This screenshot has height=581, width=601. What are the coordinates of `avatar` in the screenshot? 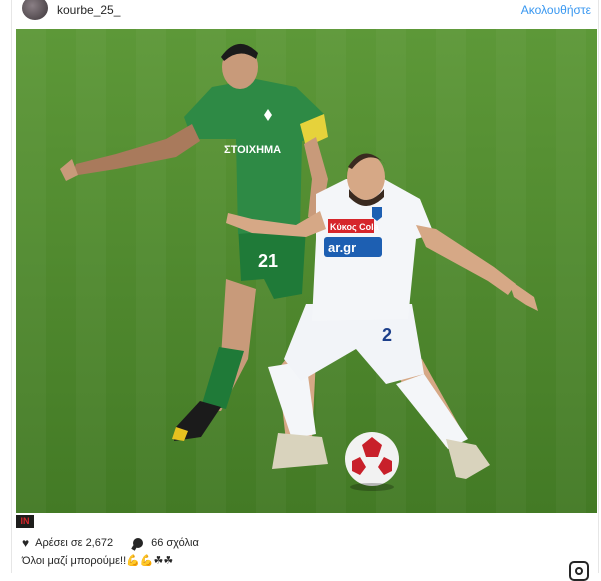 It's located at (35, 10).